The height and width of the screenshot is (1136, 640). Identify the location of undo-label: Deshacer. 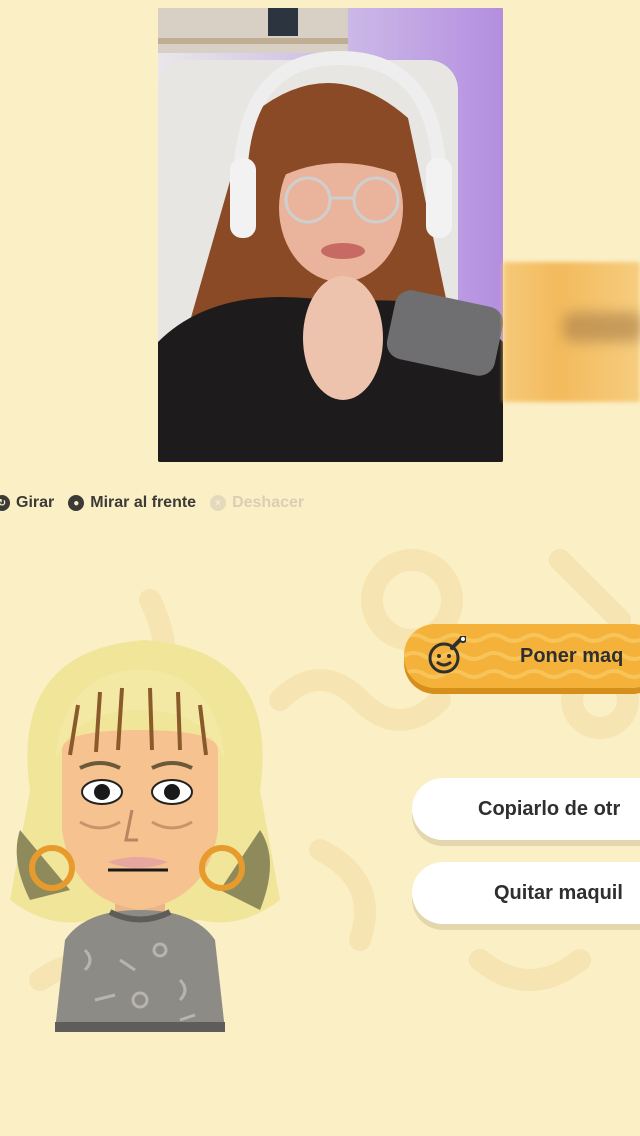
(268, 502).